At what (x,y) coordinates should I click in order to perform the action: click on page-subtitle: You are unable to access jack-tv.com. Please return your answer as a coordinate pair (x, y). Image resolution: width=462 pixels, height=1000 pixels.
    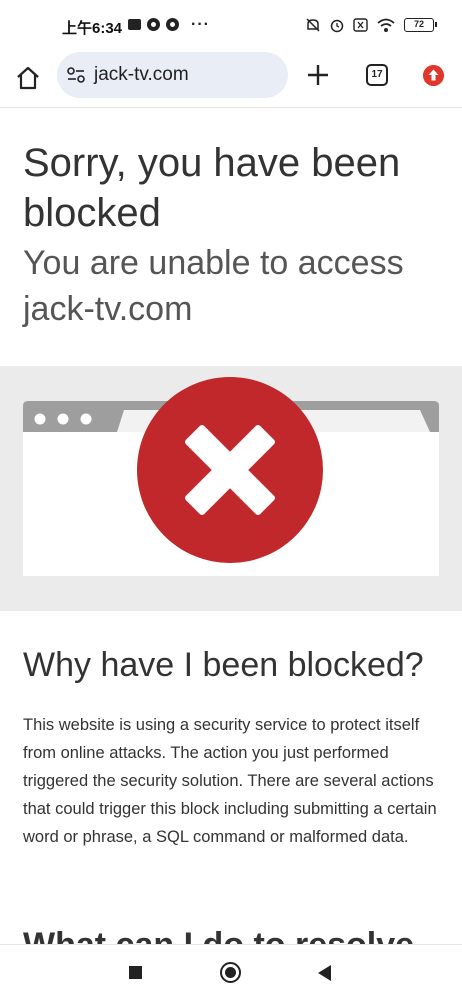
    Looking at the image, I should click on (213, 286).